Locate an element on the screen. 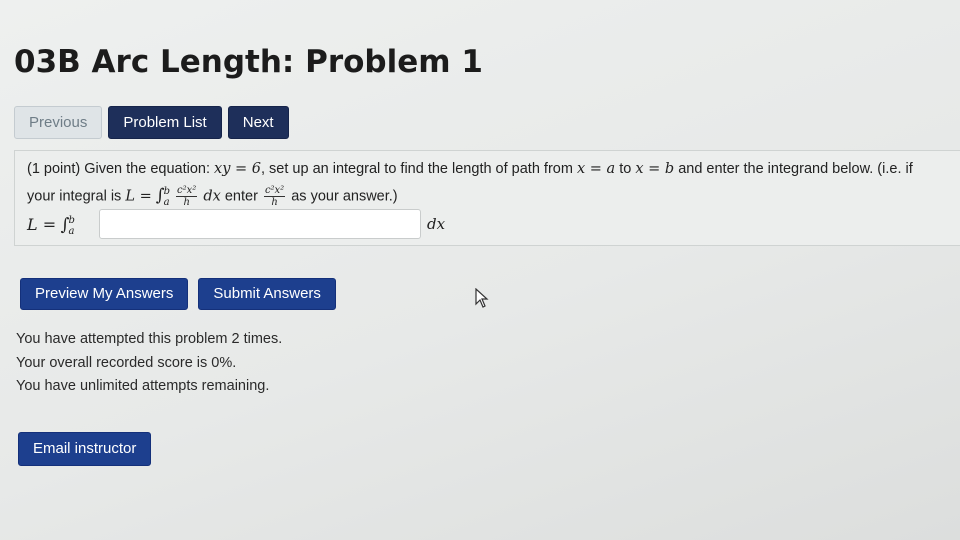 The height and width of the screenshot is (540, 960). answer-lhs: L = is located at coordinates (42, 225).